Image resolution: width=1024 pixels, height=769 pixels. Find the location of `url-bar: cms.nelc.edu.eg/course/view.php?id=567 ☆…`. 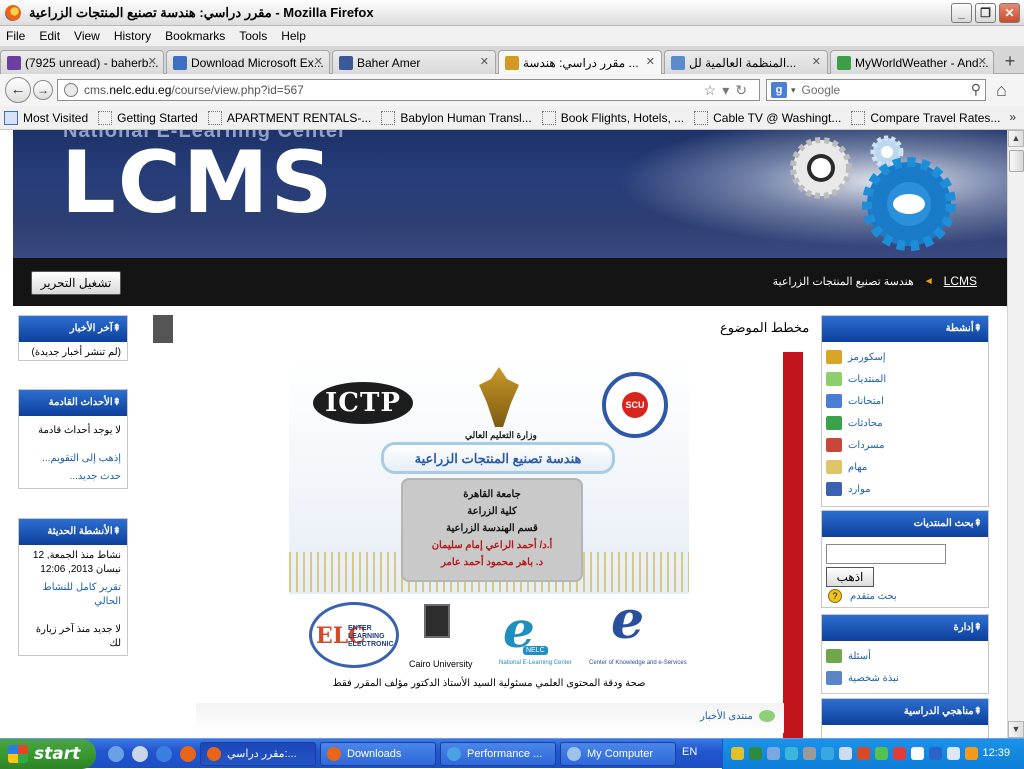

url-bar: cms.nelc.edu.eg/course/view.php?id=567 ☆… is located at coordinates (408, 90).